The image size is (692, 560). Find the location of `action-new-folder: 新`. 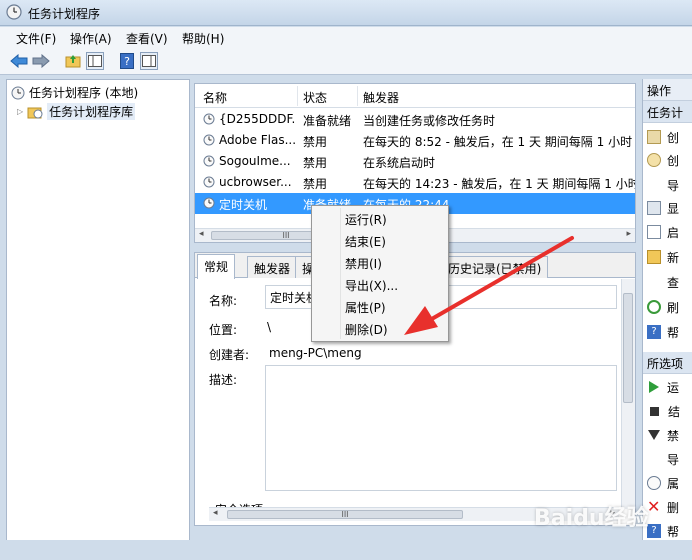

action-new-folder: 新 is located at coordinates (669, 257).